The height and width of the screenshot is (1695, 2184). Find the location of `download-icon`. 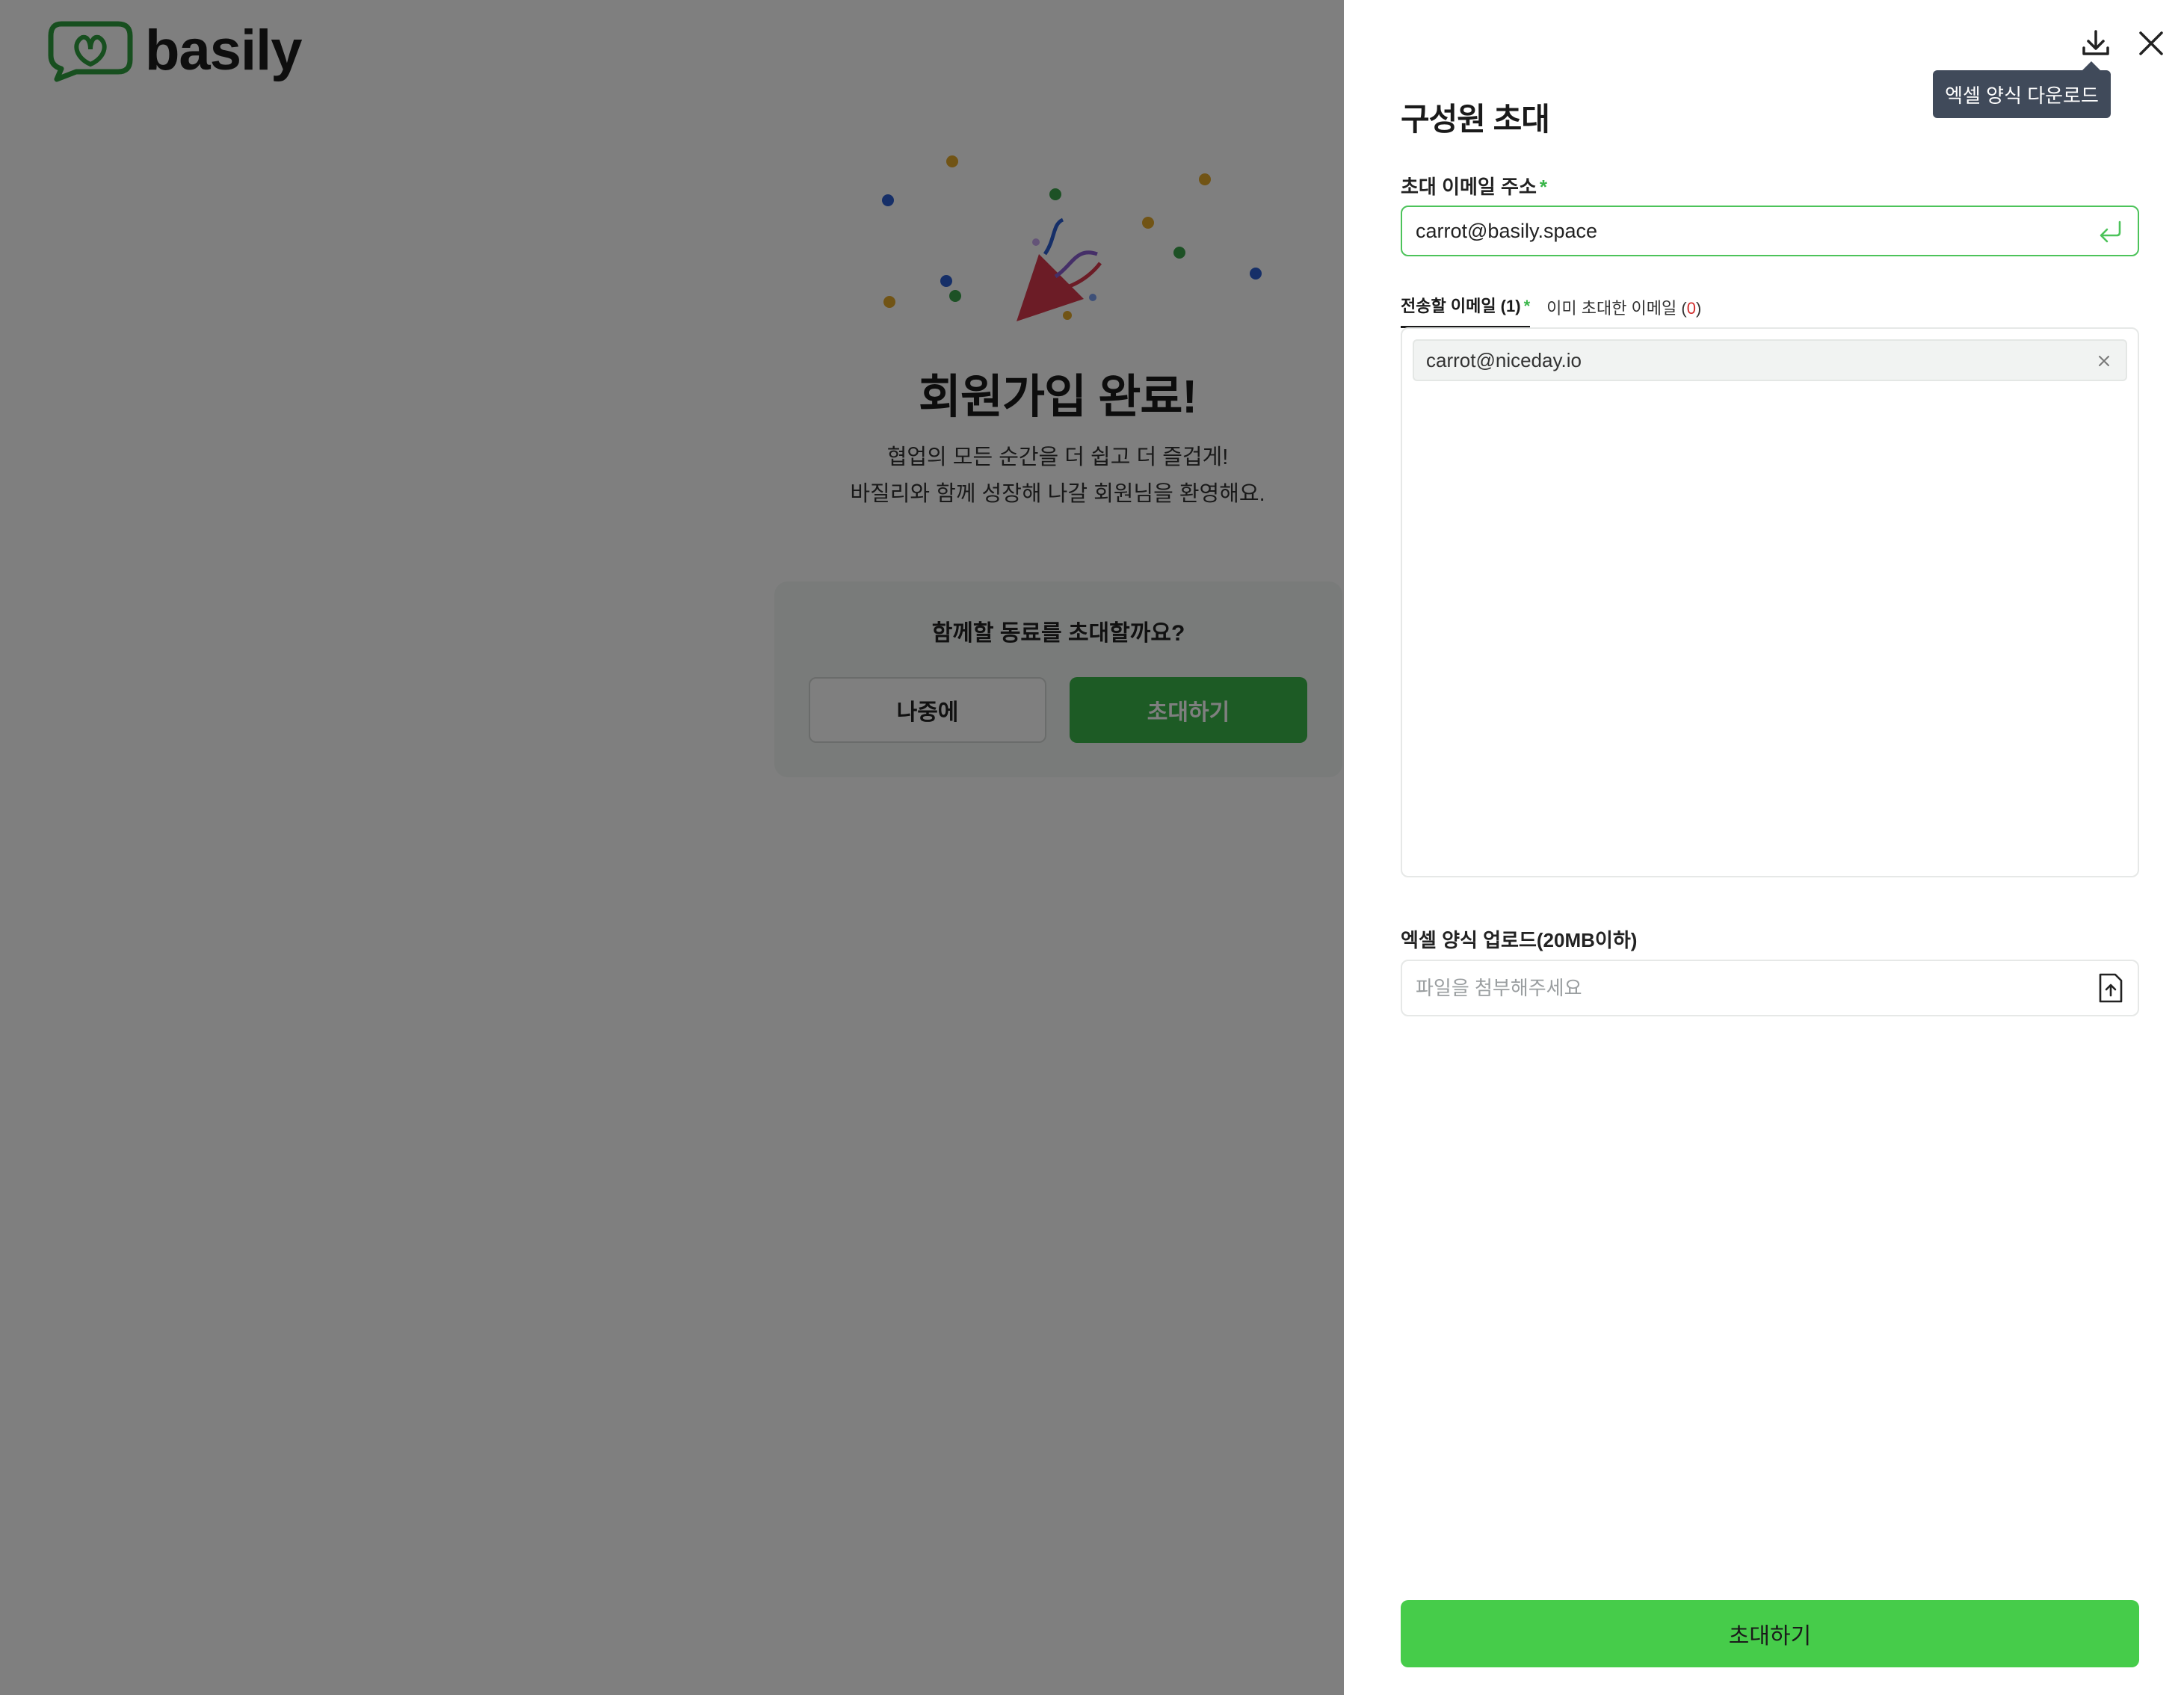

download-icon is located at coordinates (2095, 42).